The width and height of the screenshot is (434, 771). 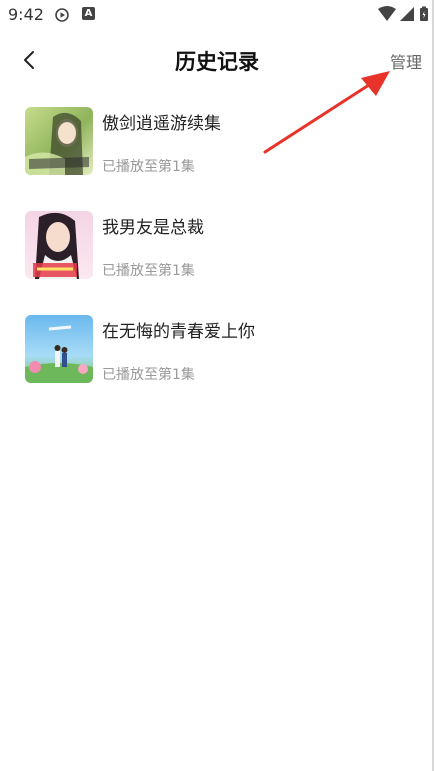 I want to click on wifi-icon, so click(x=387, y=13).